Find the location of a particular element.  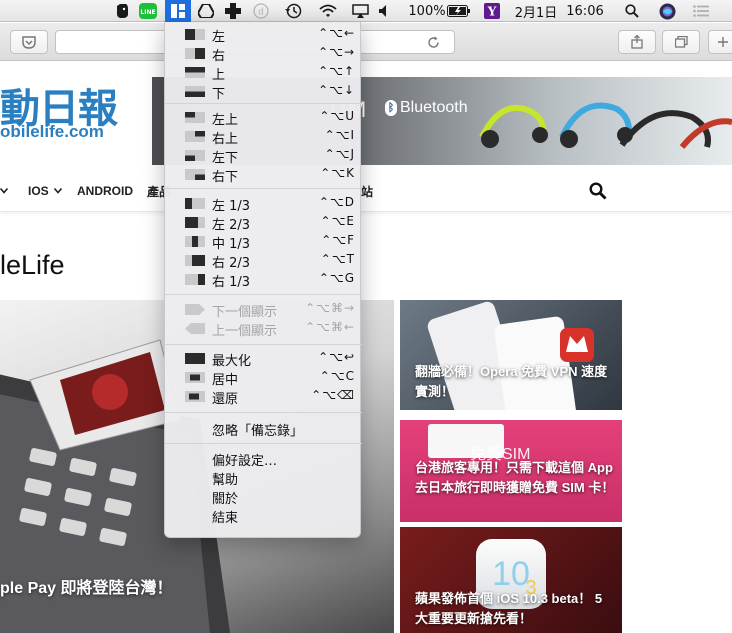

menu-item-label: 忽略「備忘錄」 is located at coordinates (258, 431).